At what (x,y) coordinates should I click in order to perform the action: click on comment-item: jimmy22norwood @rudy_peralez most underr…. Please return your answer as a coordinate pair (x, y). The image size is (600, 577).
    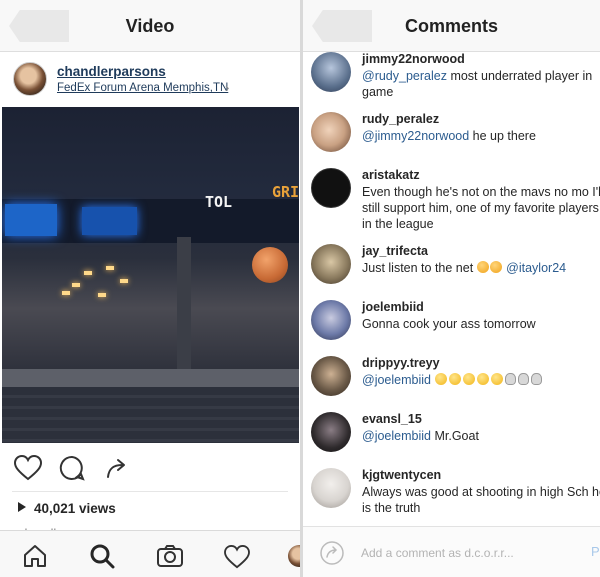
    Looking at the image, I should click on (451, 77).